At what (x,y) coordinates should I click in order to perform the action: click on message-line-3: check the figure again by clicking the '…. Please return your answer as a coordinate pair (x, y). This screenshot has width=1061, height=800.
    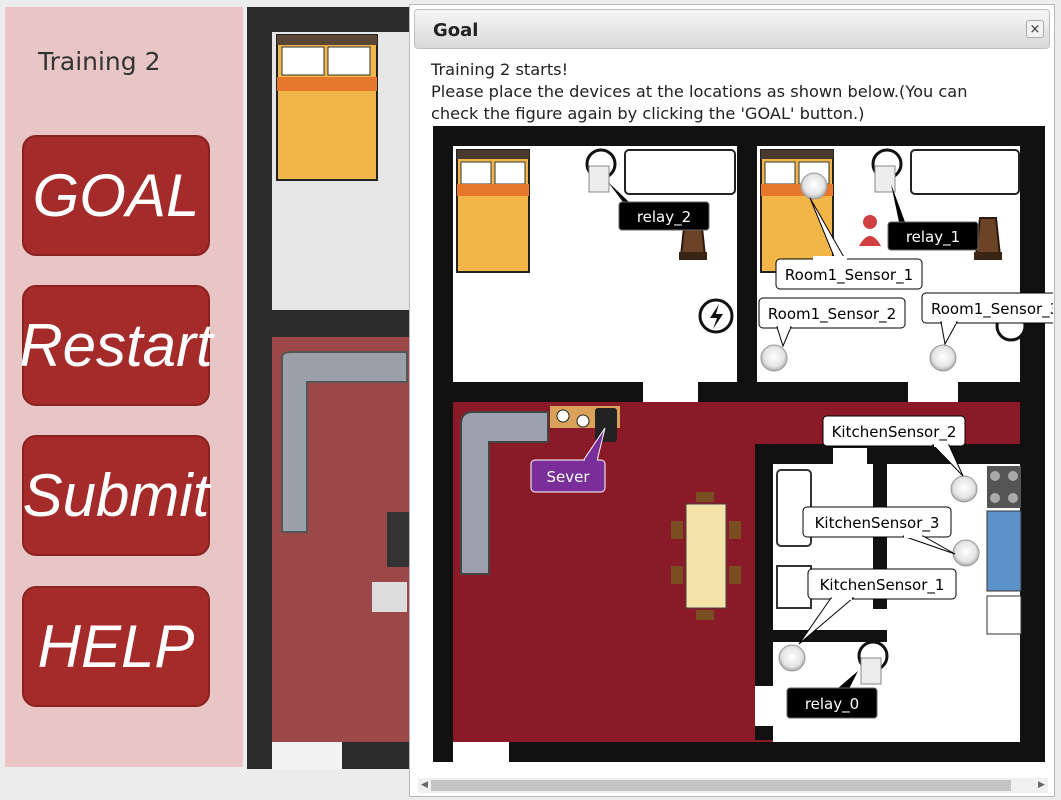
    Looking at the image, I should click on (648, 113).